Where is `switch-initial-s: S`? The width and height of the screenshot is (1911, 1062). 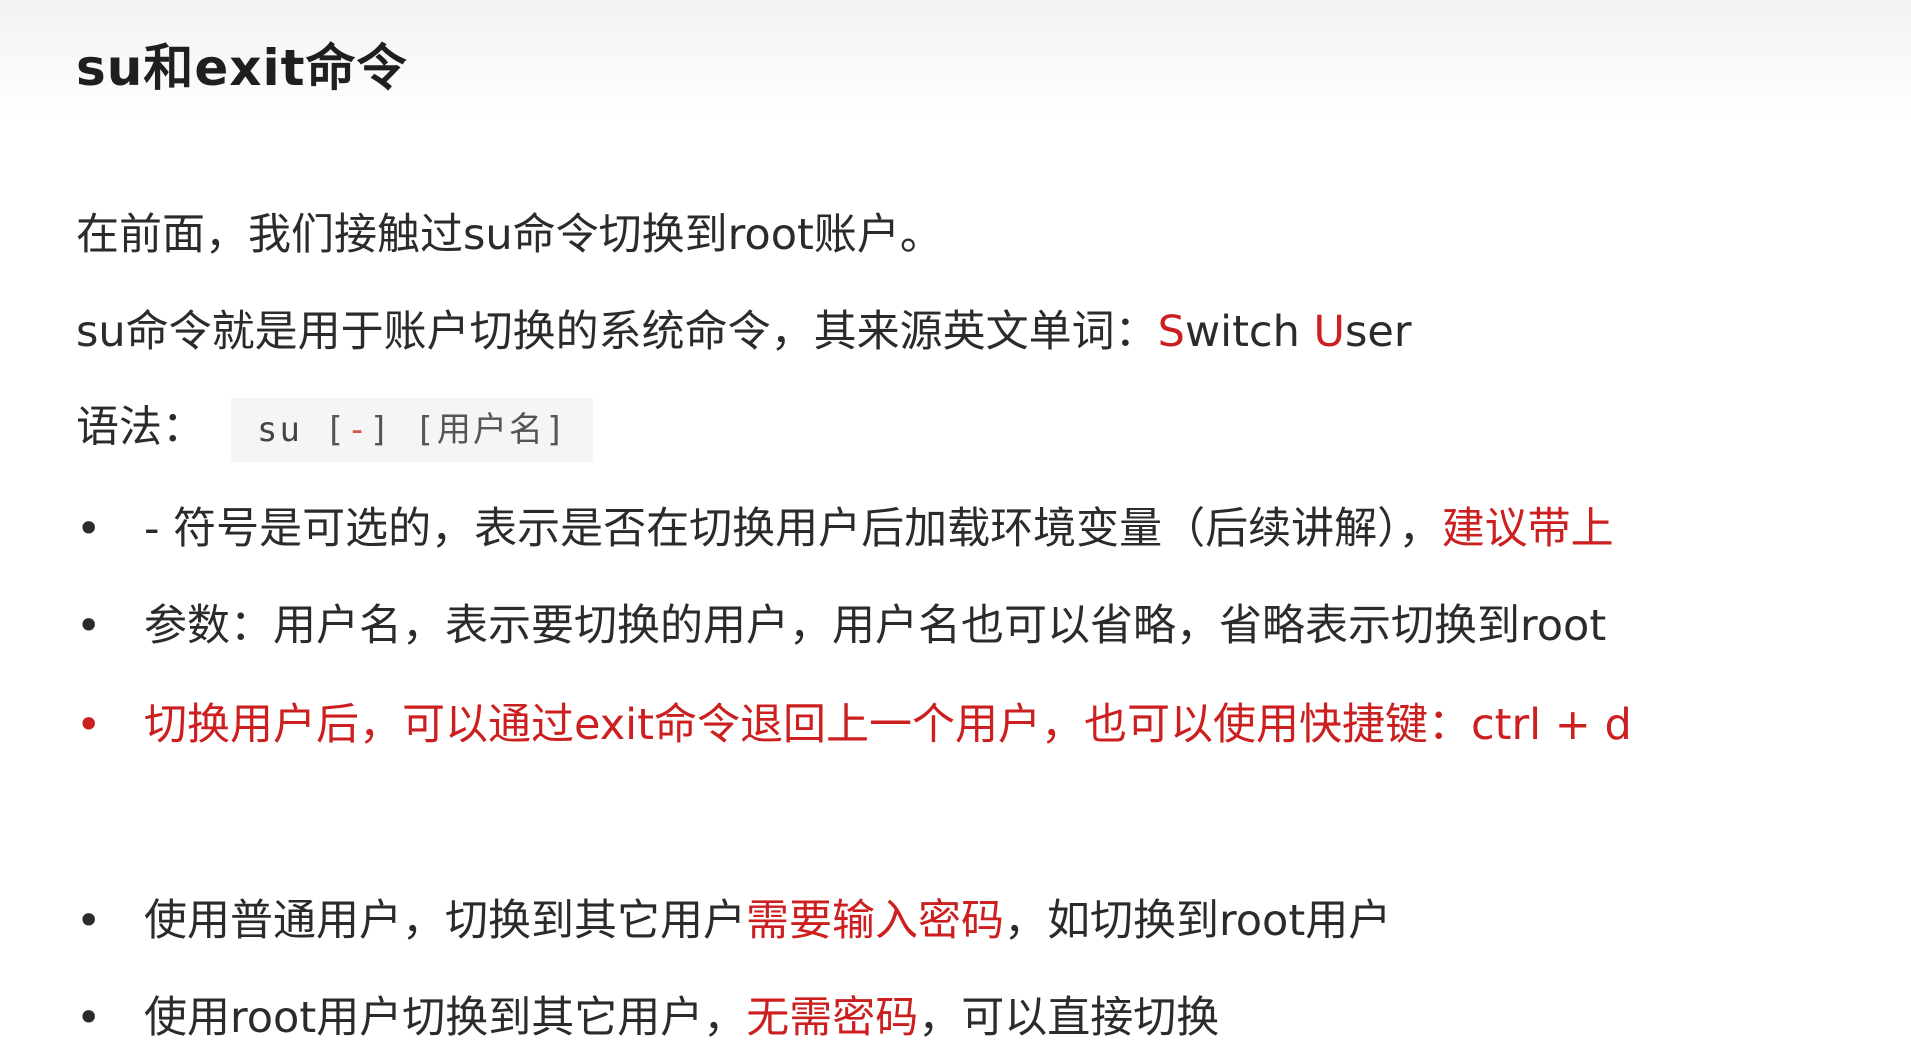 switch-initial-s: S is located at coordinates (1171, 332).